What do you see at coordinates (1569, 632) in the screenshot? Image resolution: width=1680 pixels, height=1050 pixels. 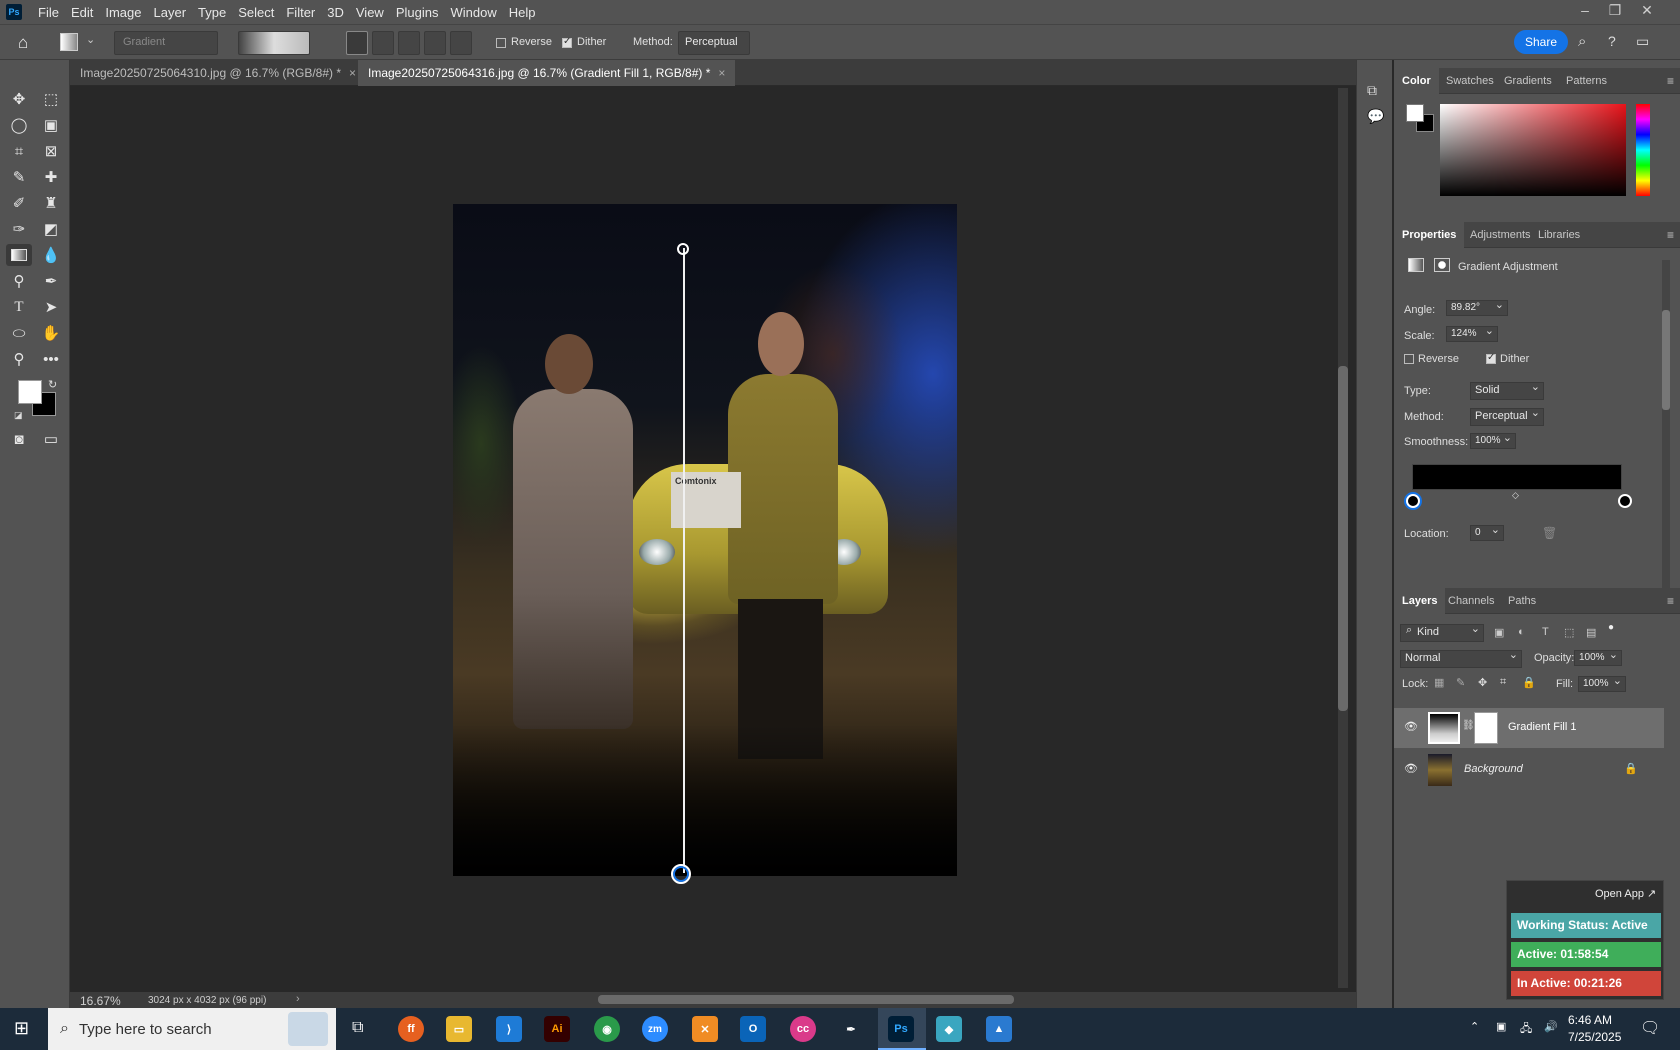 I see `filter-shape-icon: ⬚` at bounding box center [1569, 632].